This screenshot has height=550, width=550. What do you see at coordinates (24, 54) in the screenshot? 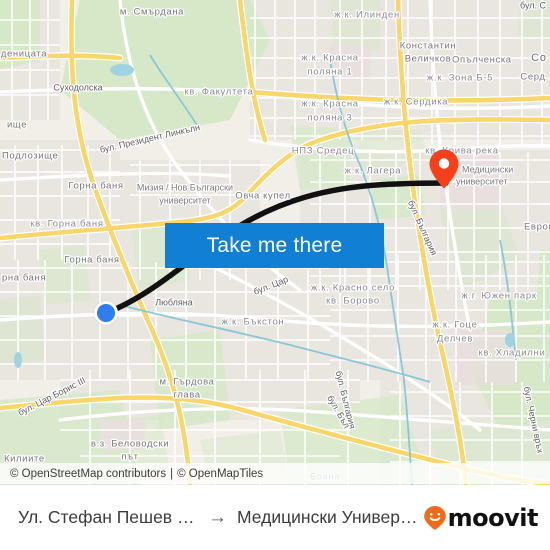
I see `map-label: деницата` at bounding box center [24, 54].